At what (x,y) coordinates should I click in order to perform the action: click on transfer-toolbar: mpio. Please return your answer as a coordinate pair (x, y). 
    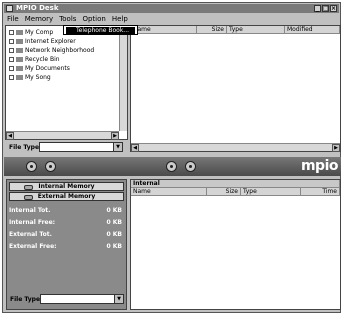
    Looking at the image, I should click on (172, 166).